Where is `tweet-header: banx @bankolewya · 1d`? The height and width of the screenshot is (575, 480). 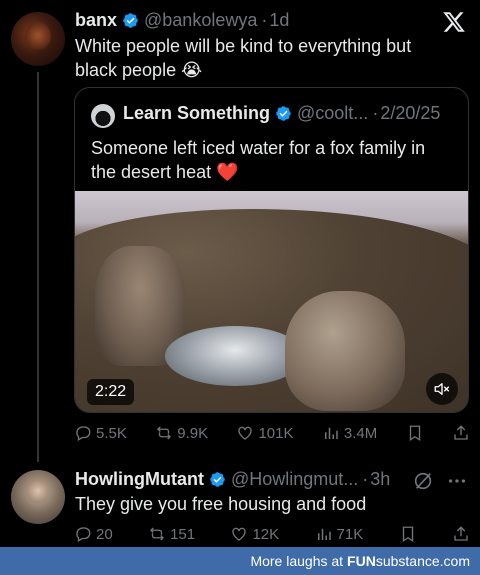 tweet-header: banx @bankolewya · 1d is located at coordinates (182, 20).